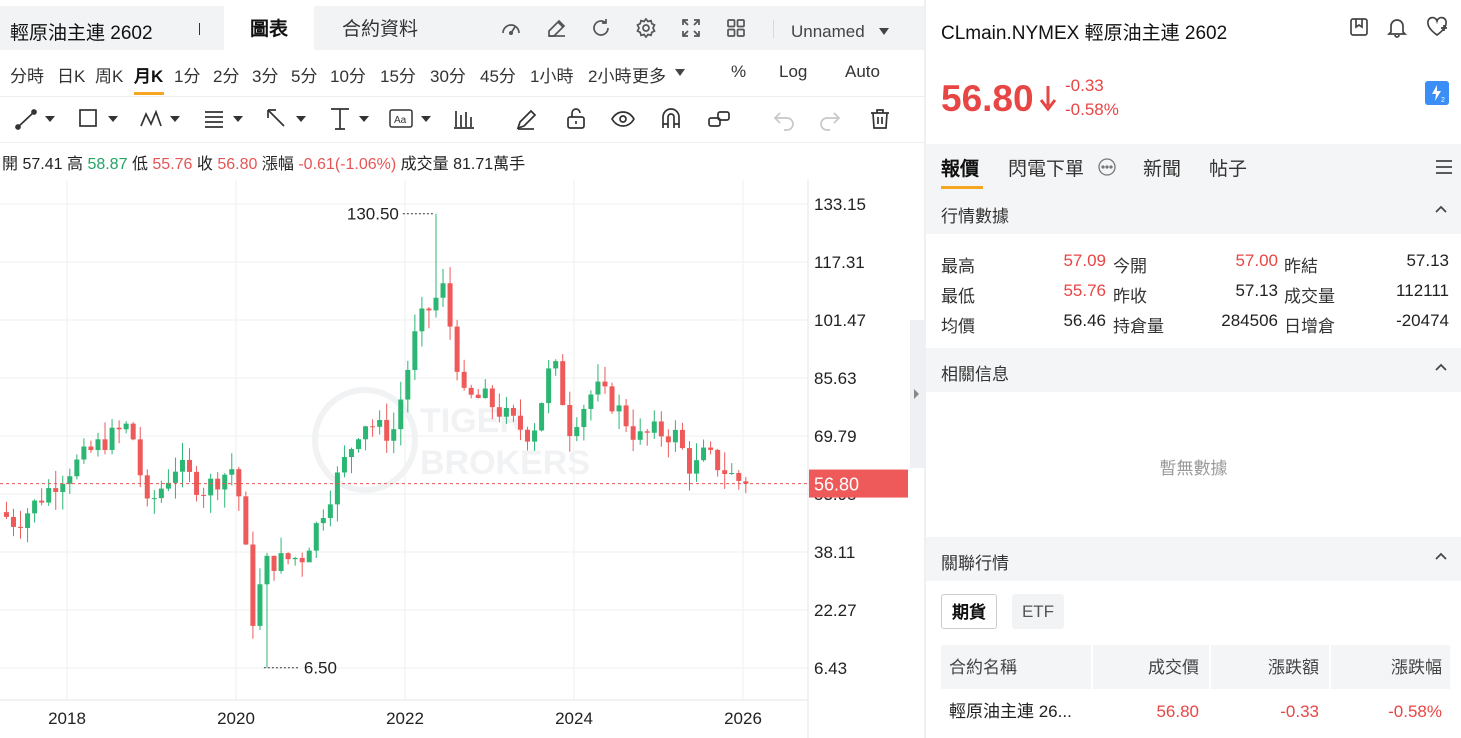 The image size is (1461, 738). What do you see at coordinates (348, 74) in the screenshot?
I see `period-10min: 10分` at bounding box center [348, 74].